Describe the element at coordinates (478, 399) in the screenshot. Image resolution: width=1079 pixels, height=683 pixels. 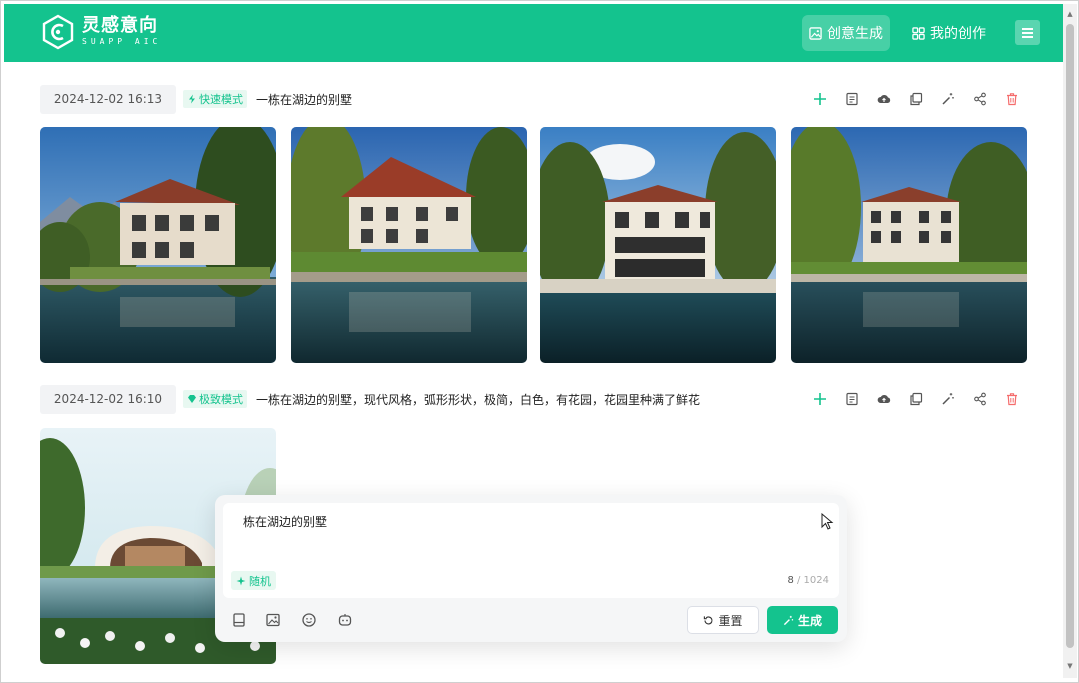
I see `record-prompt: 一栋在湖边的别墅，现代风格，弧形形状，极简，白色，有花园，花园里种满了鲜花` at that location.